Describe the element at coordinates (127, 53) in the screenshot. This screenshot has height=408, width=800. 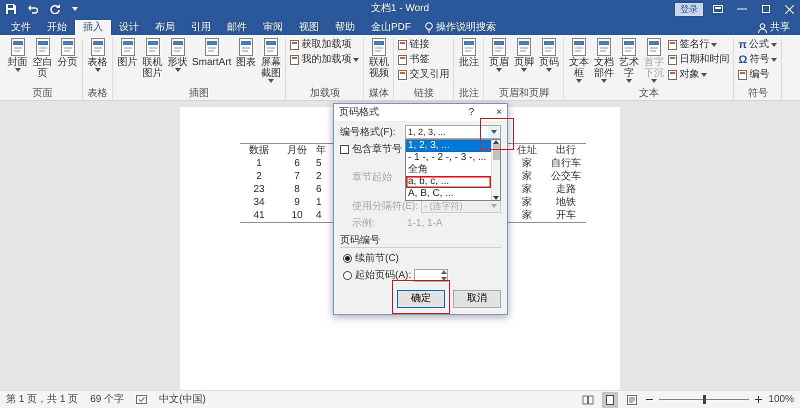
I see `ribbon-button: 图片` at that location.